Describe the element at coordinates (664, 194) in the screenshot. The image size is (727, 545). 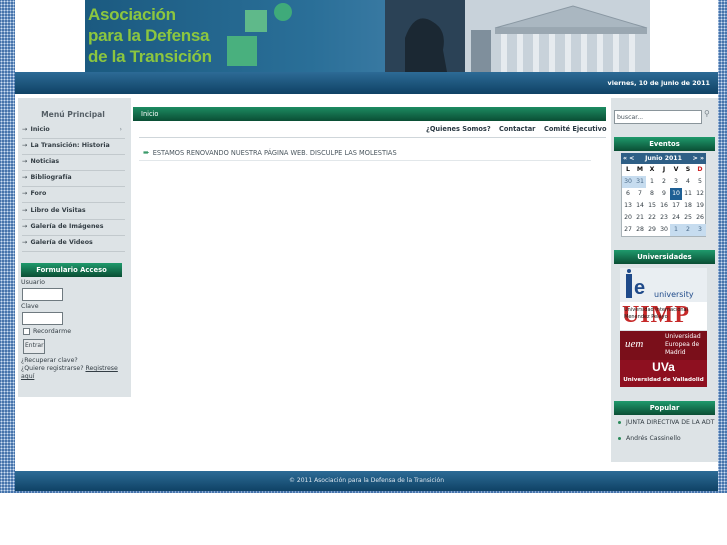
I see `calendar-day: 9` at that location.